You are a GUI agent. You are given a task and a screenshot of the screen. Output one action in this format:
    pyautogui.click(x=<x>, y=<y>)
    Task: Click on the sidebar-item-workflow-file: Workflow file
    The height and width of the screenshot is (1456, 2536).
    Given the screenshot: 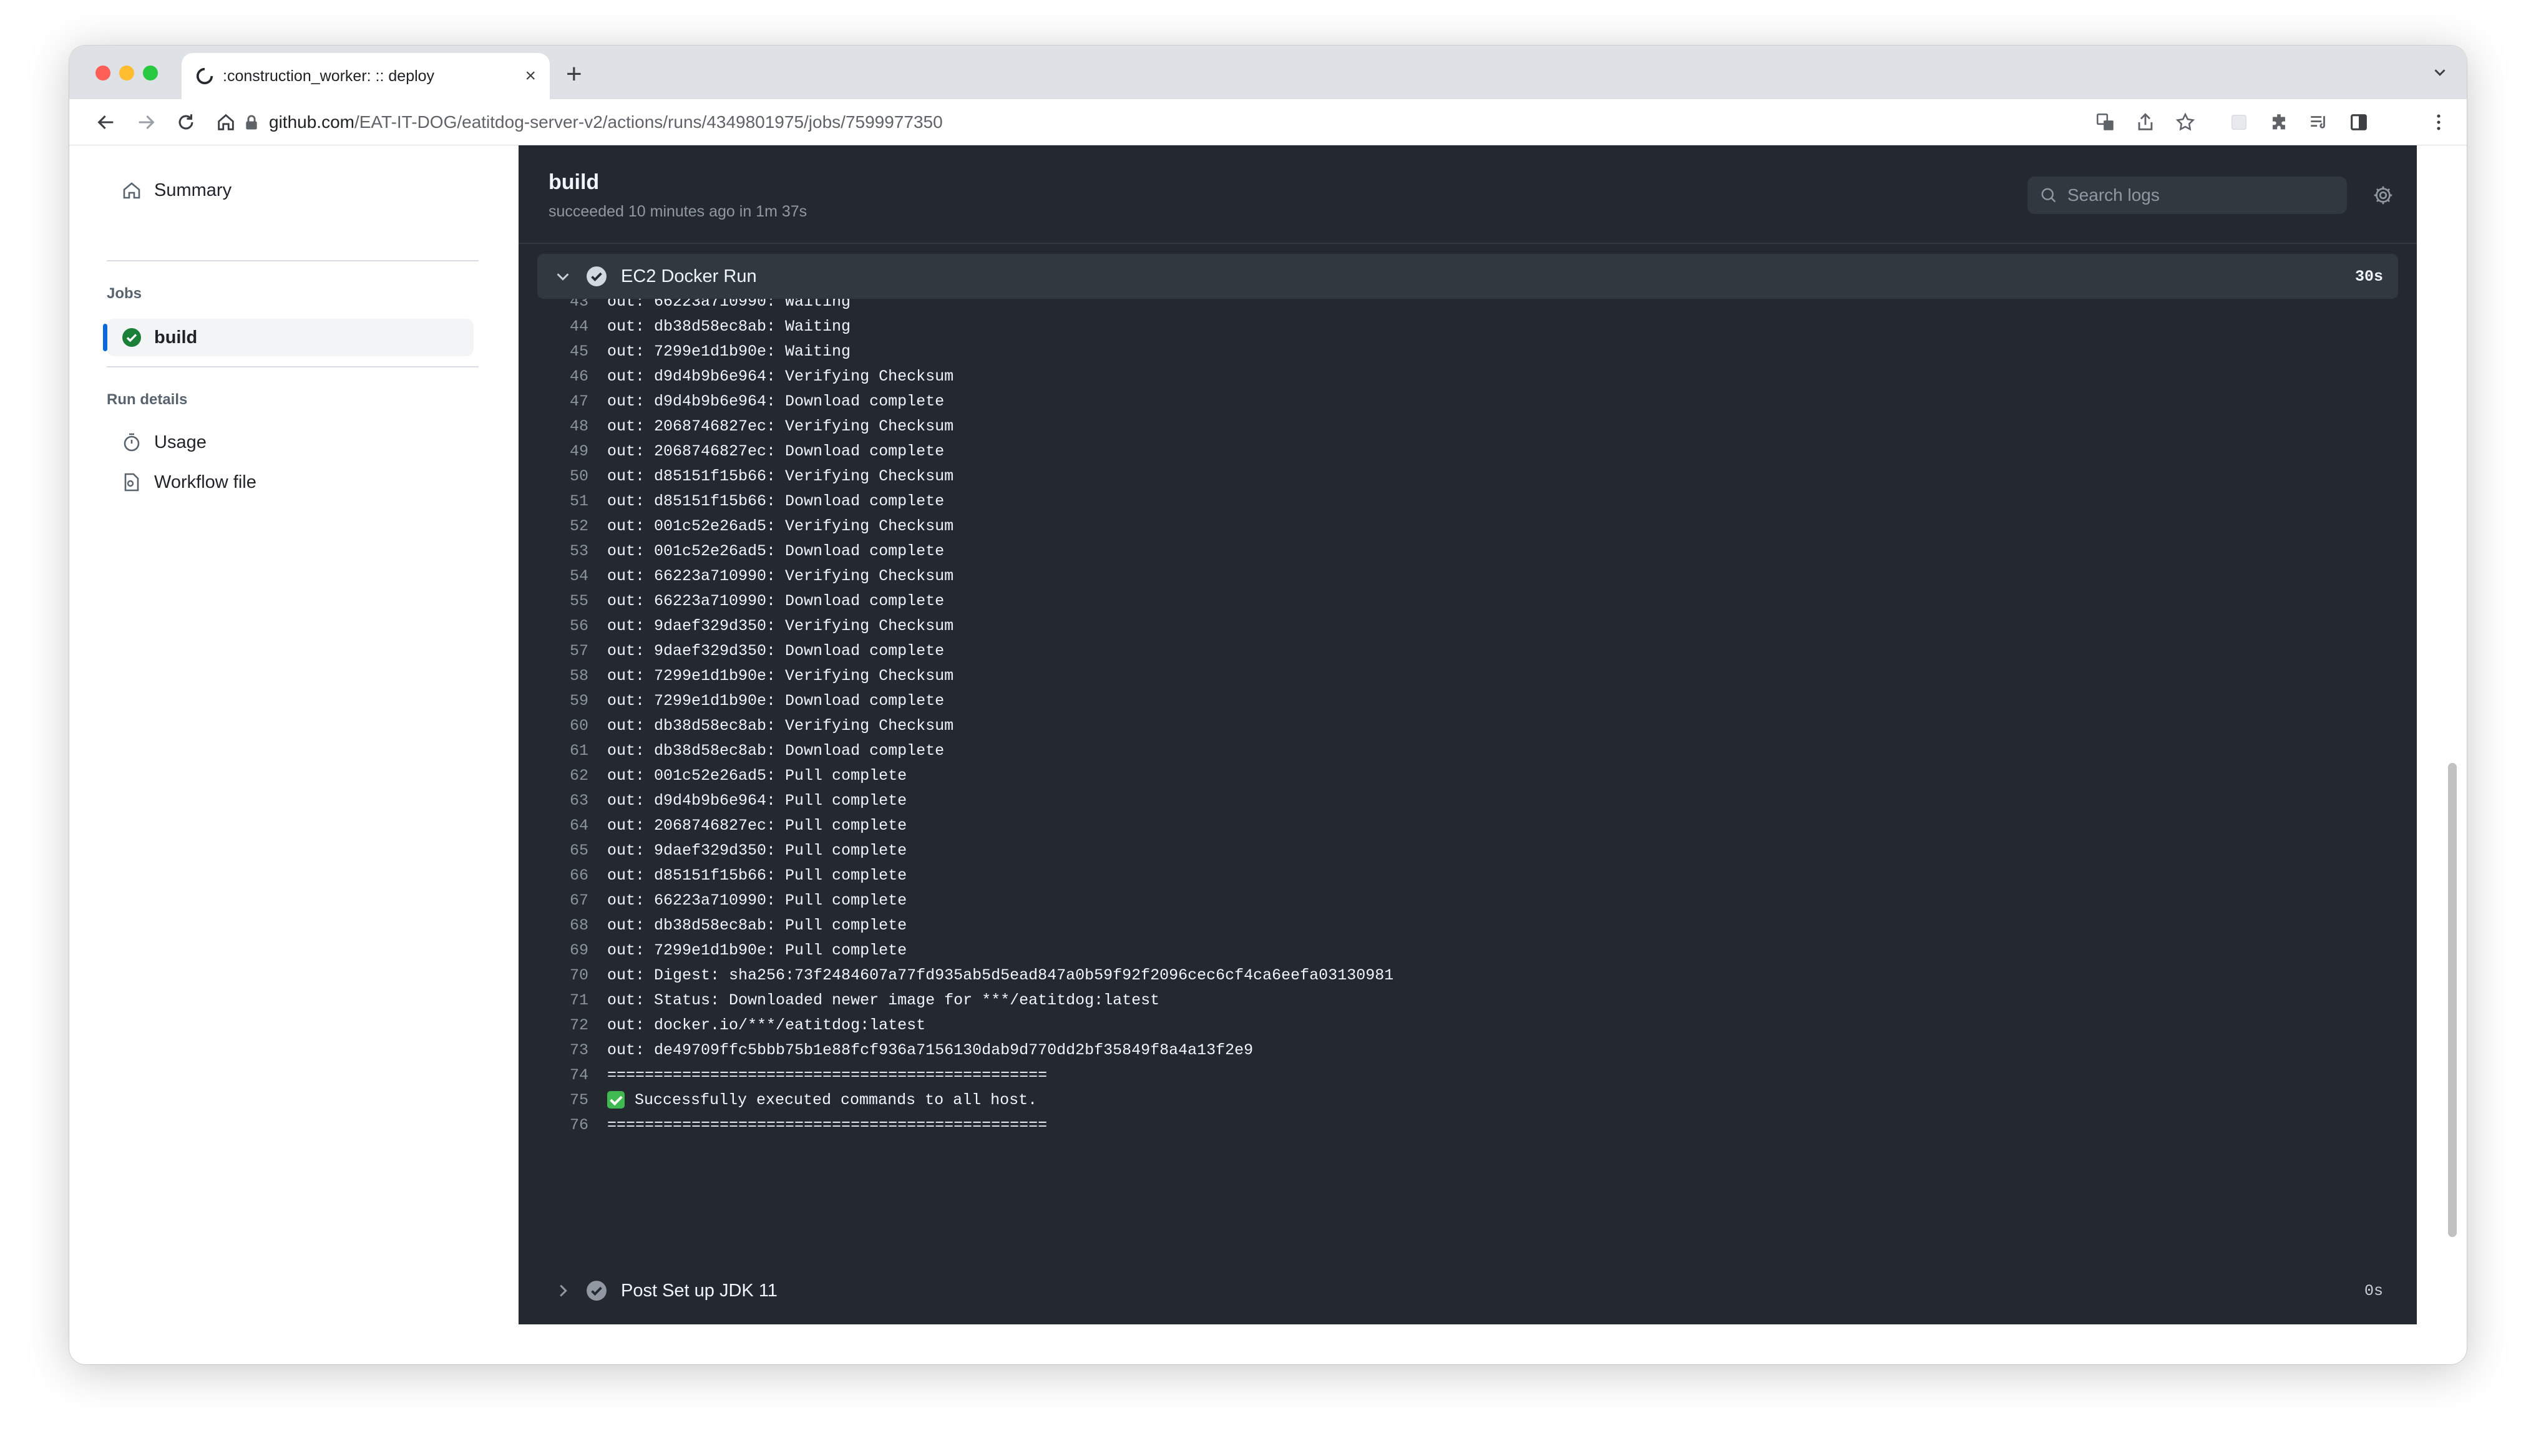 What is the action you would take?
    pyautogui.click(x=290, y=482)
    